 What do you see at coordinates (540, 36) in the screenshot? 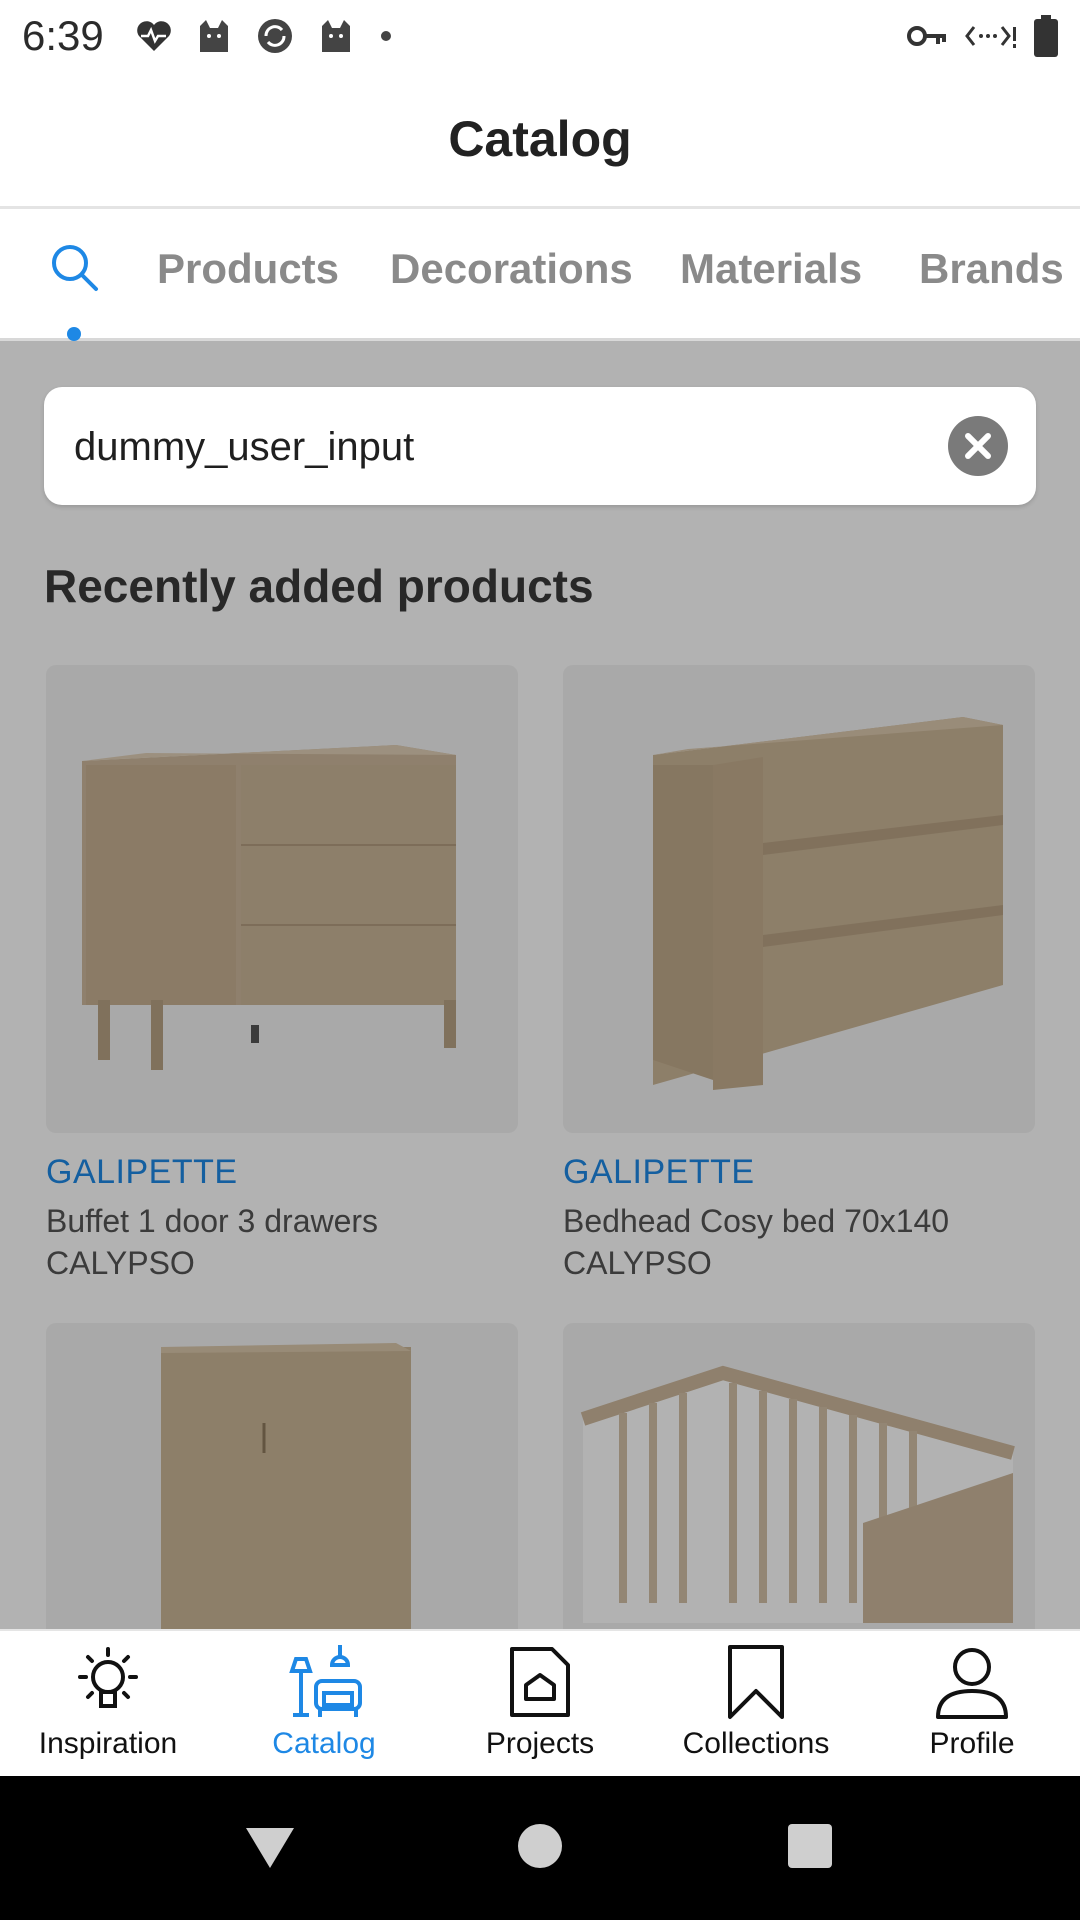
I see `status-bar: 6:39` at bounding box center [540, 36].